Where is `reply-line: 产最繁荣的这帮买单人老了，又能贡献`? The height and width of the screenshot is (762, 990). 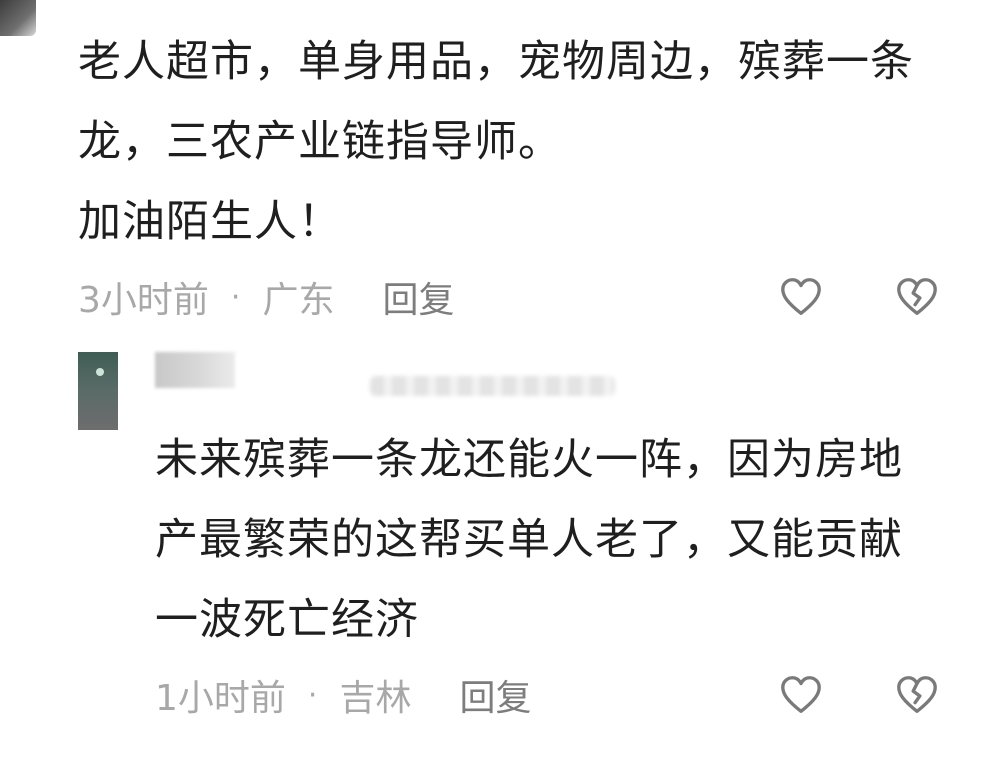 reply-line: 产最繁荣的这帮买单人老了，又能贡献 is located at coordinates (529, 540).